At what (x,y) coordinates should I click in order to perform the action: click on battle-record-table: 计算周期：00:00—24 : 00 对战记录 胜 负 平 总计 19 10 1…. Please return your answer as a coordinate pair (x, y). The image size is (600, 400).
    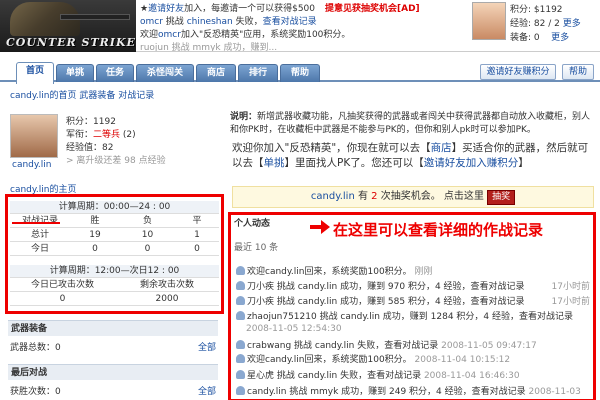
    Looking at the image, I should click on (114, 254).